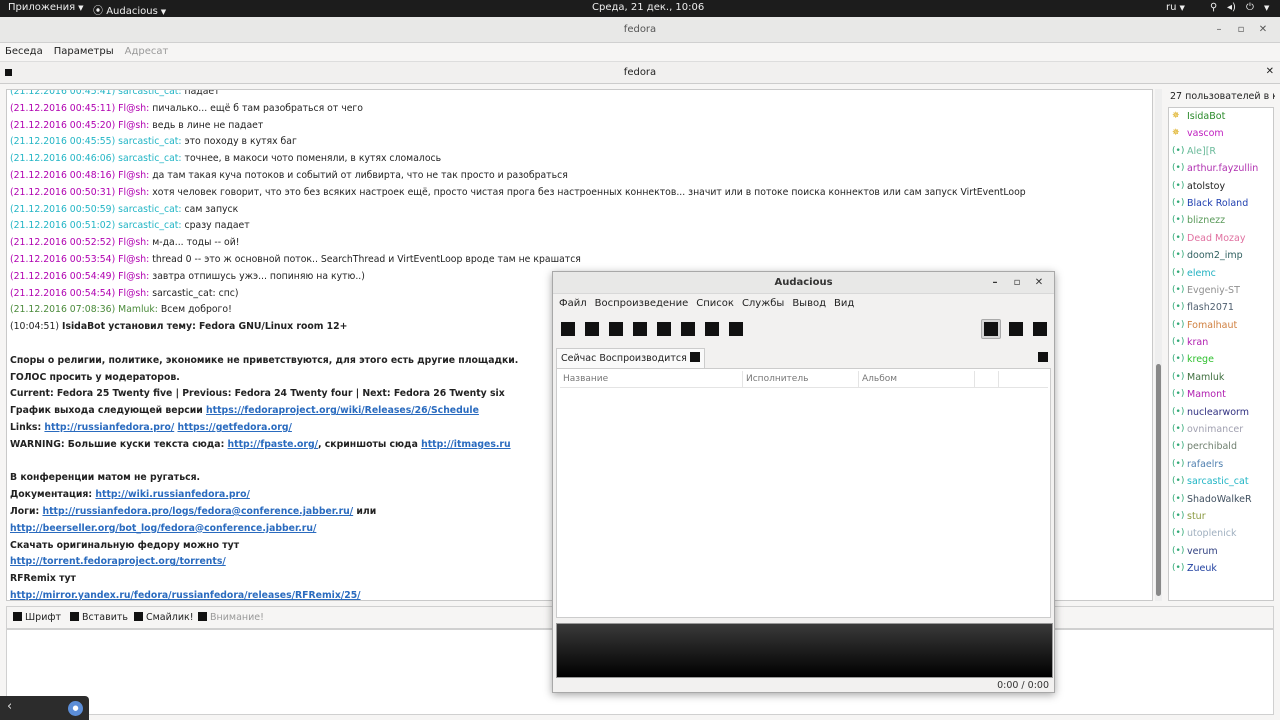  Describe the element at coordinates (37, 617) in the screenshot. I see `font-button: Шрифт` at that location.